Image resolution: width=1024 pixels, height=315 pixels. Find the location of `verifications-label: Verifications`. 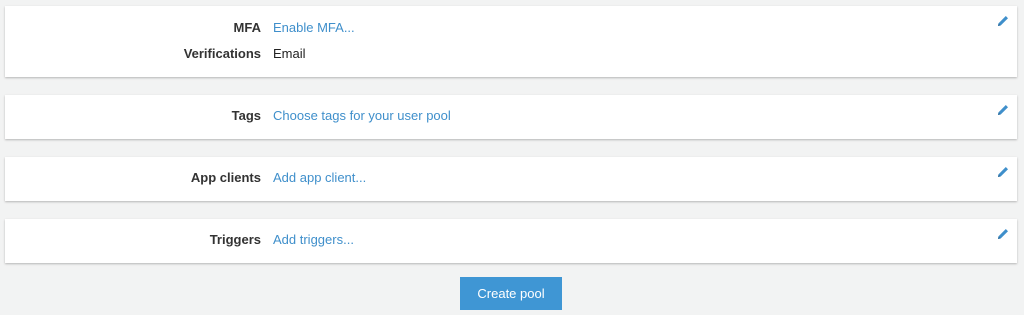

verifications-label: Verifications is located at coordinates (222, 53).